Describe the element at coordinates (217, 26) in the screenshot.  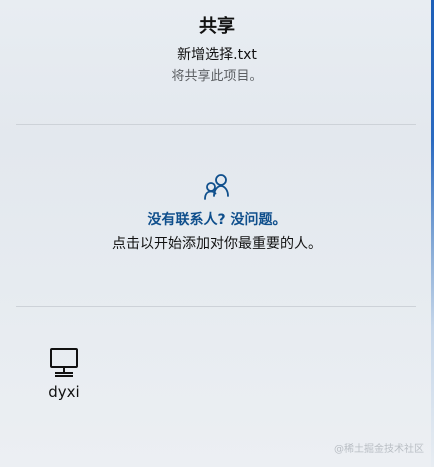
I see `share-title: 共享` at that location.